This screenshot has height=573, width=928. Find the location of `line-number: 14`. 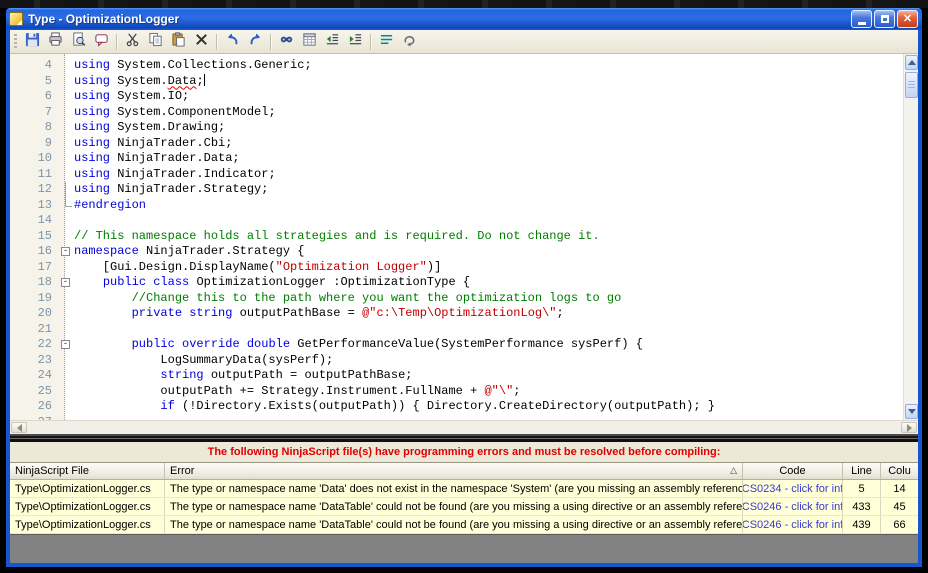

line-number: 14 is located at coordinates (44, 220).